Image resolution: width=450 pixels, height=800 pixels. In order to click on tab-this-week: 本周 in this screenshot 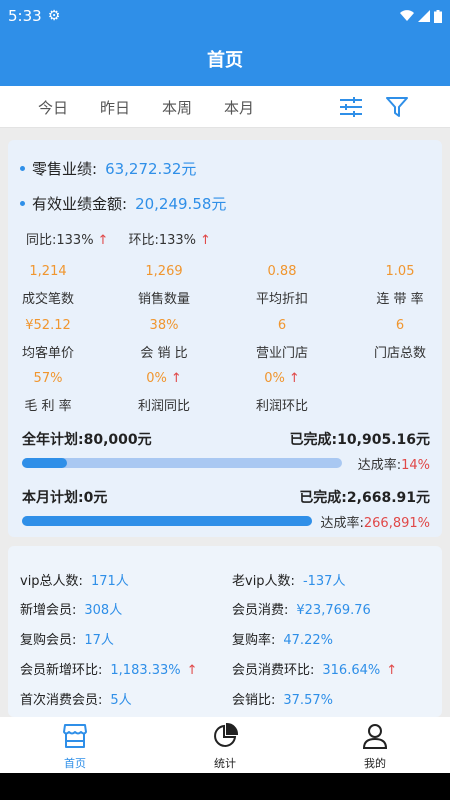, I will do `click(193, 107)`.